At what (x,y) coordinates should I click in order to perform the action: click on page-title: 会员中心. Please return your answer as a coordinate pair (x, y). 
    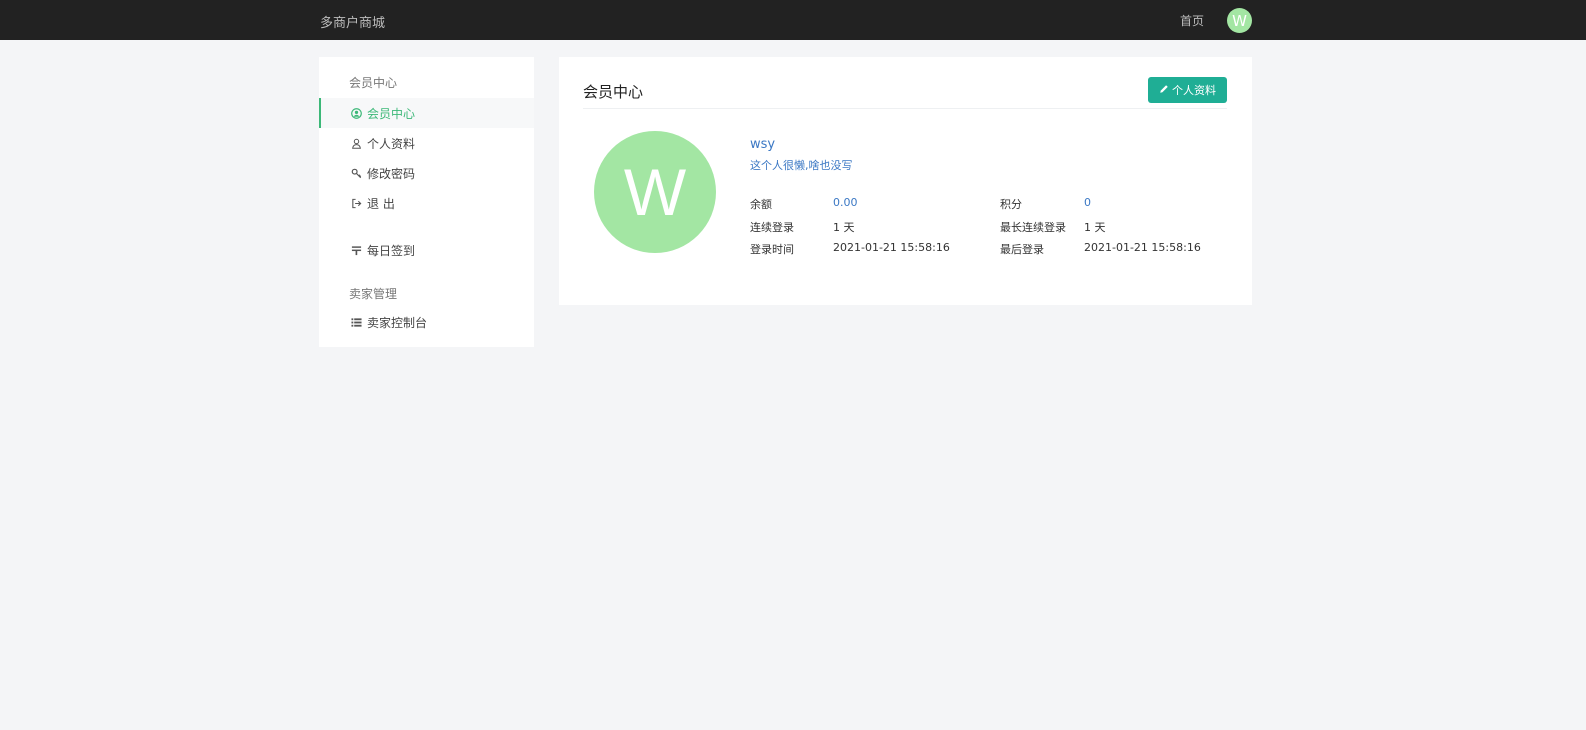
    Looking at the image, I should click on (613, 92).